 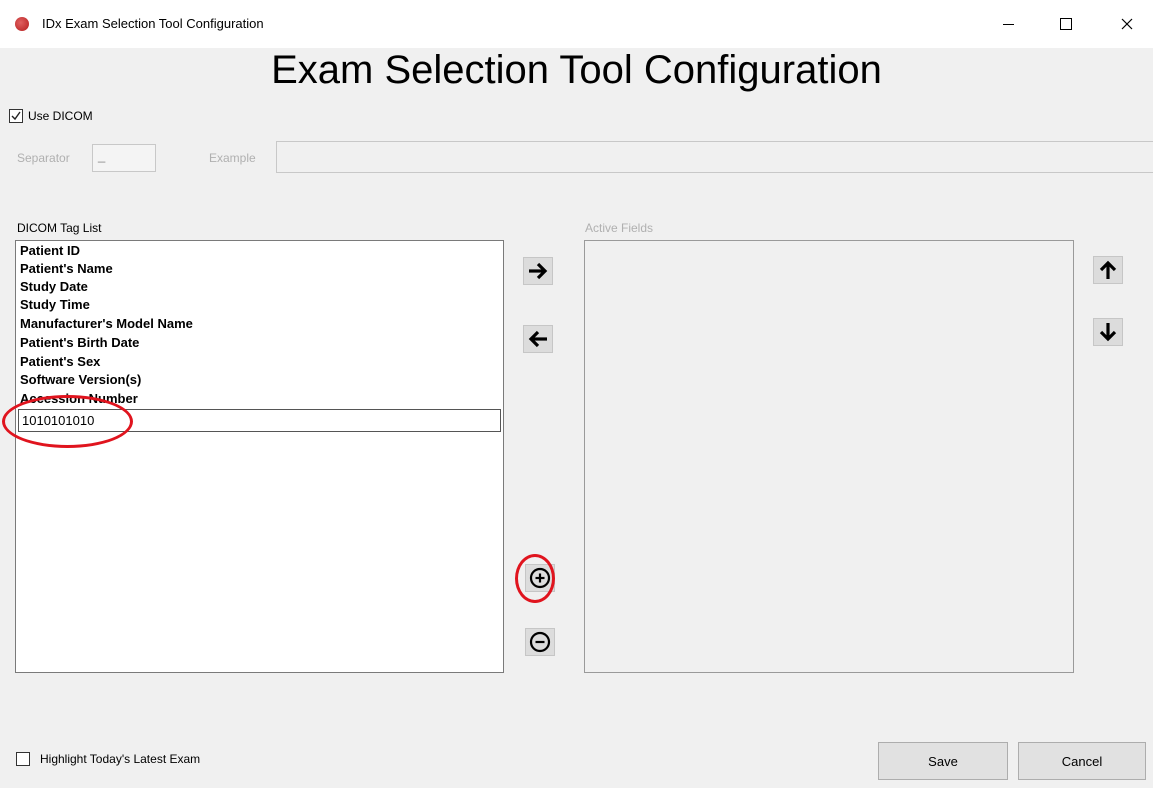 I want to click on title-bar: IDx Exam Selection Tool Configuration, so click(x=576, y=24).